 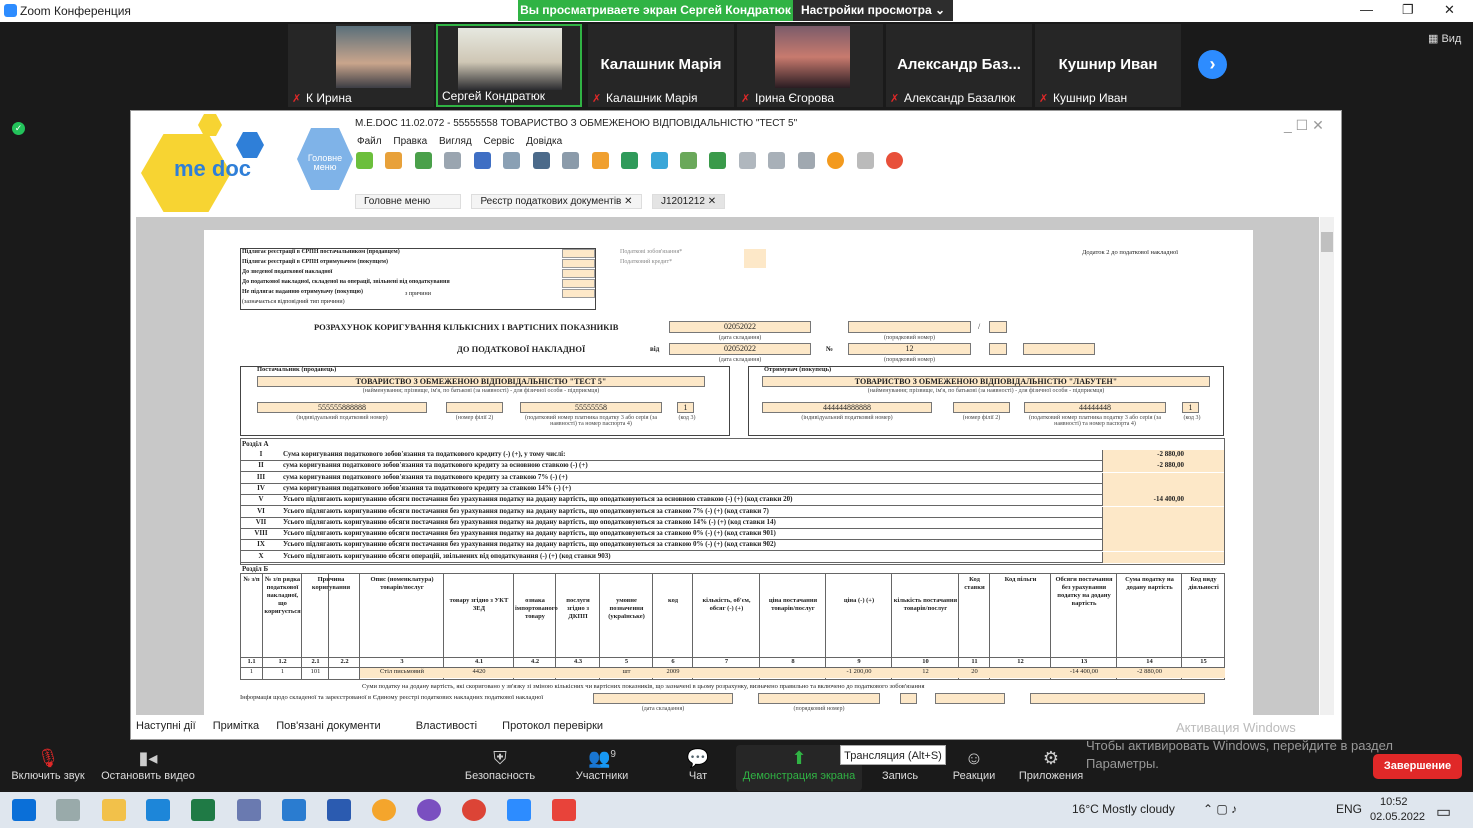 What do you see at coordinates (900, 779) in the screenshot?
I see `record-button: Запись` at bounding box center [900, 779].